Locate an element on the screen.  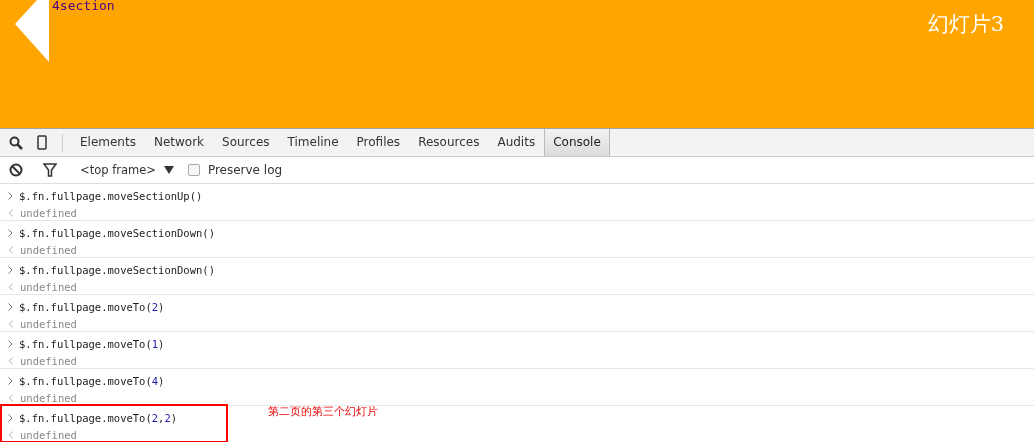
devtools-tab: Resources is located at coordinates (449, 142).